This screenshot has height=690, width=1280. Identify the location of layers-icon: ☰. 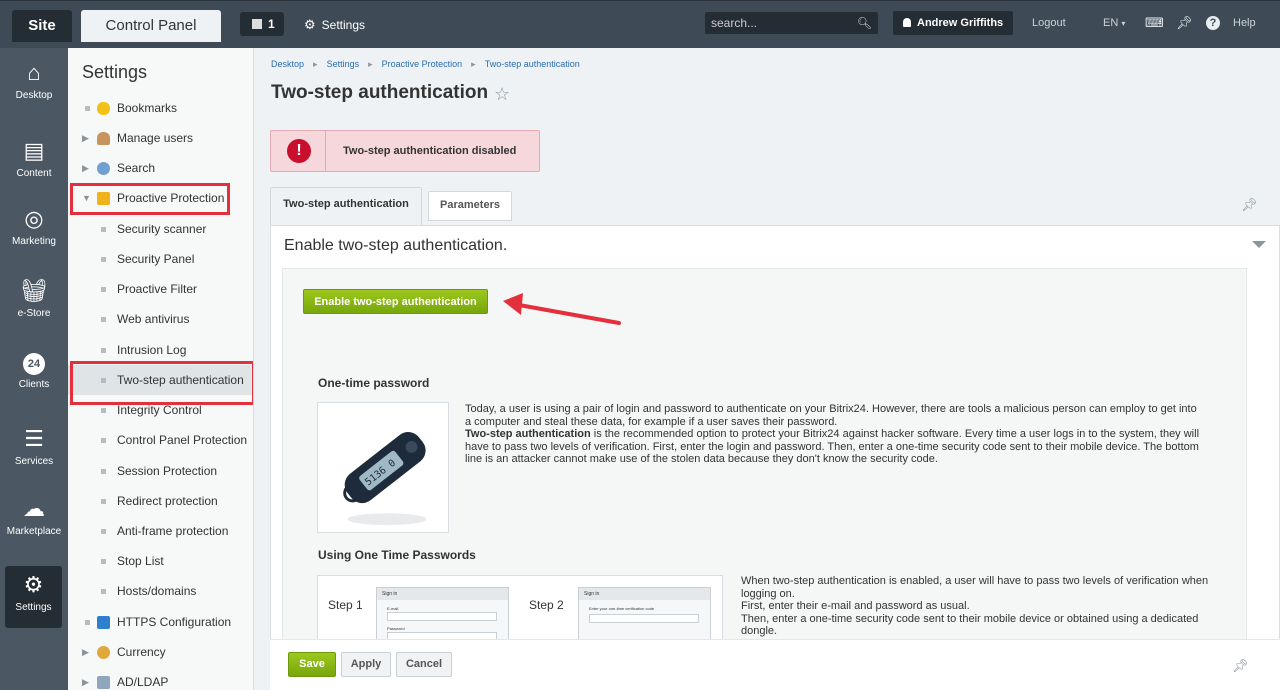
(34, 438).